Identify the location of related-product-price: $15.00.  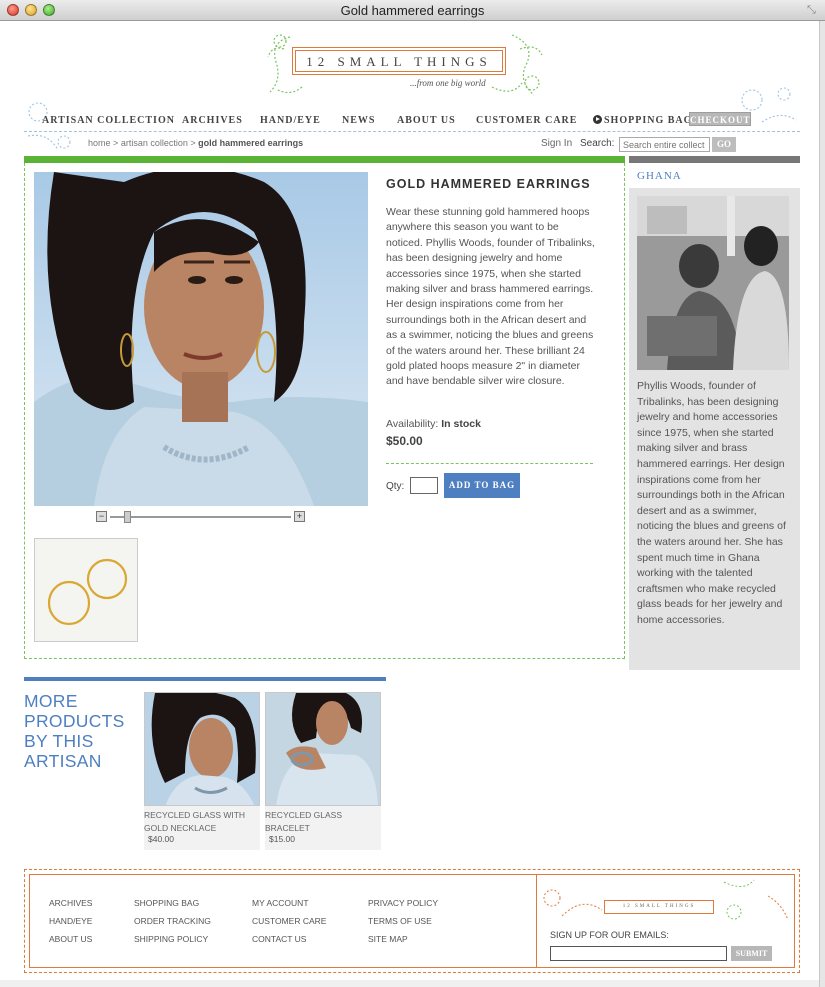
(282, 839).